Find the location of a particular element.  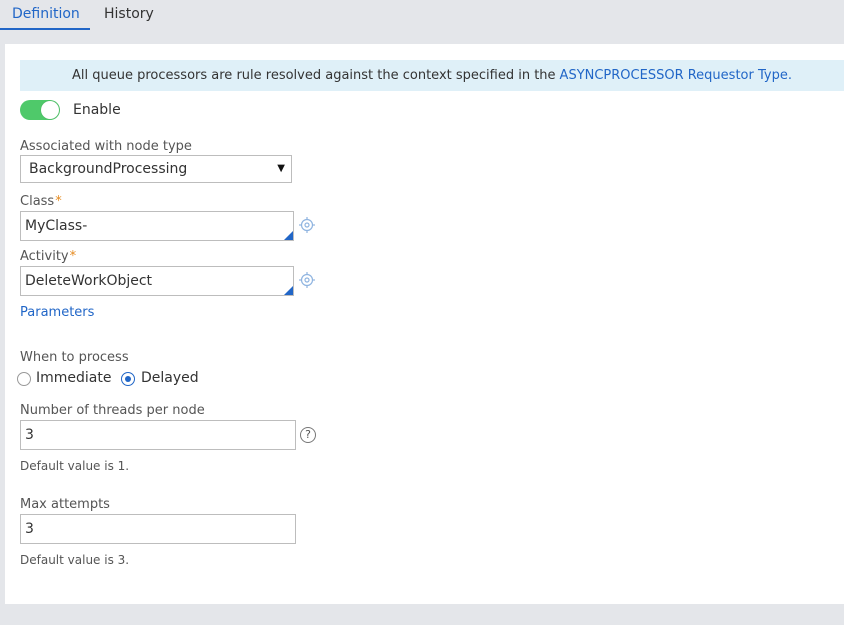

node-type-select: BackgroundProcessing ▼ is located at coordinates (156, 169).